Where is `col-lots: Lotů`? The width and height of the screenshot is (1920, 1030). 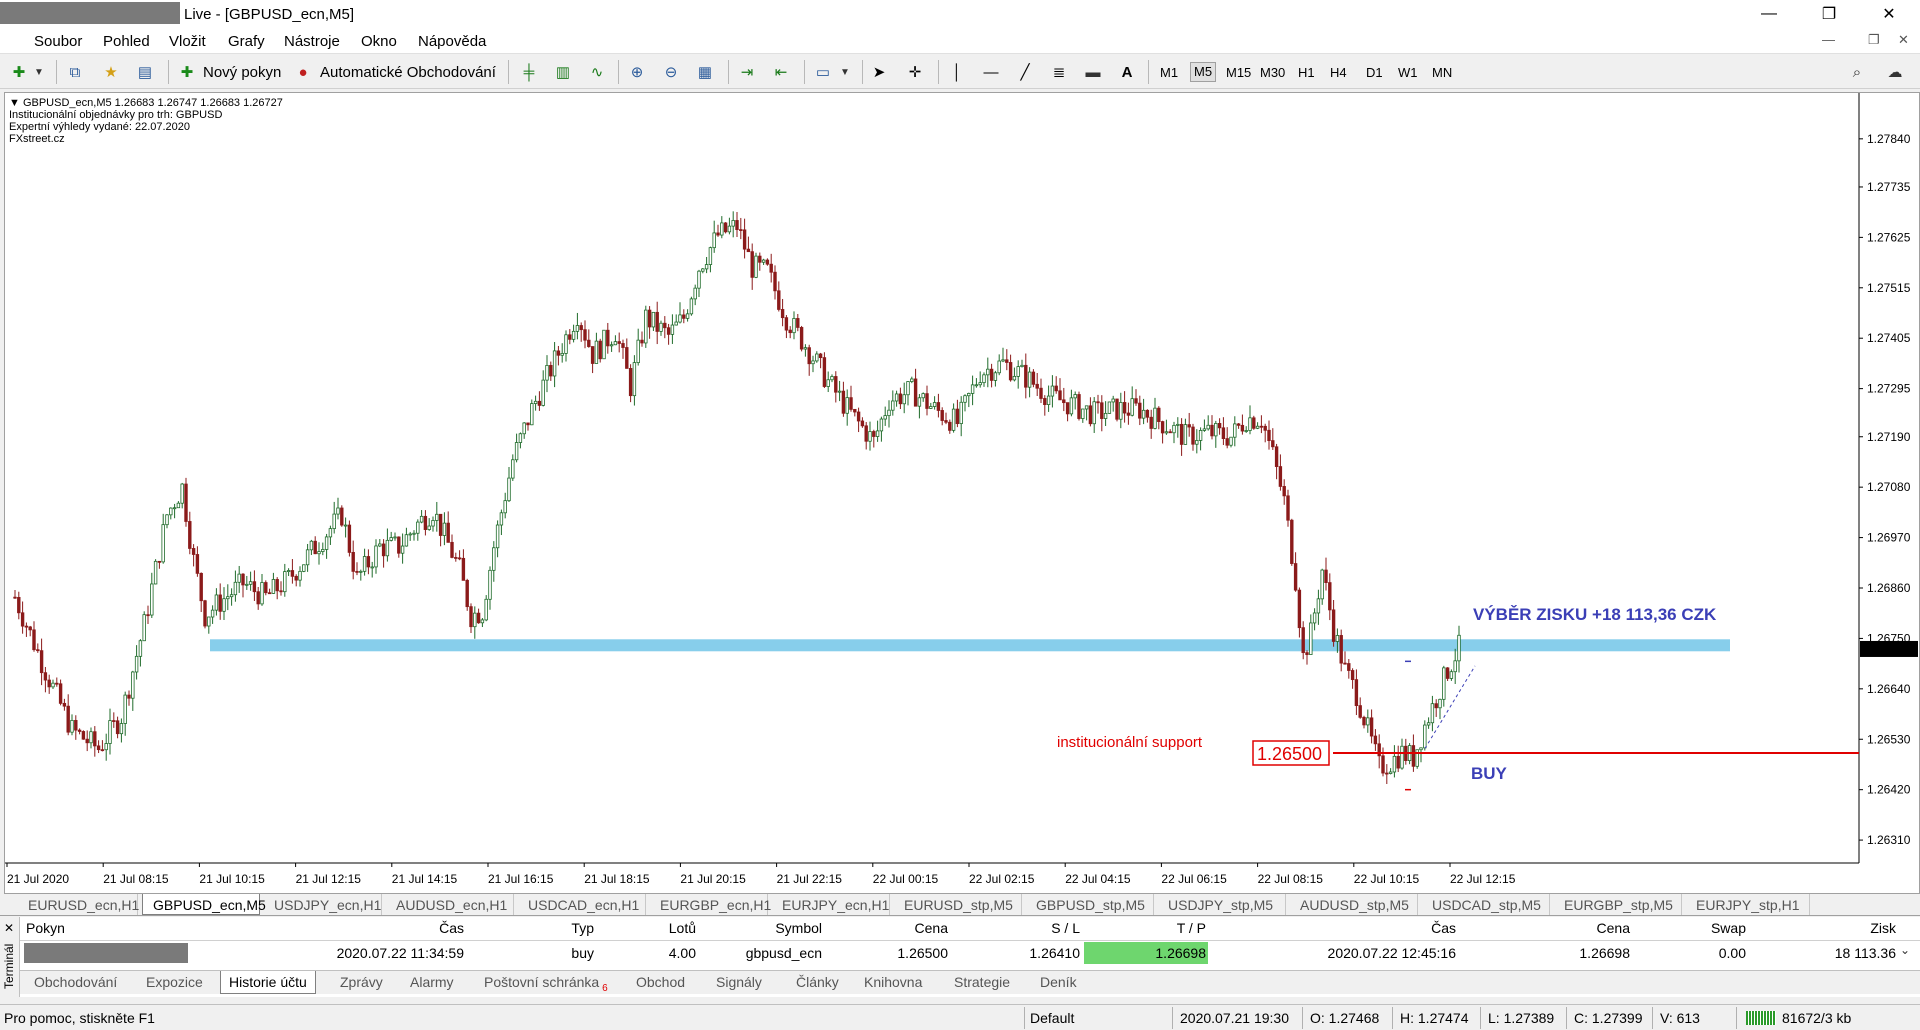 col-lots: Lotů is located at coordinates (648, 928).